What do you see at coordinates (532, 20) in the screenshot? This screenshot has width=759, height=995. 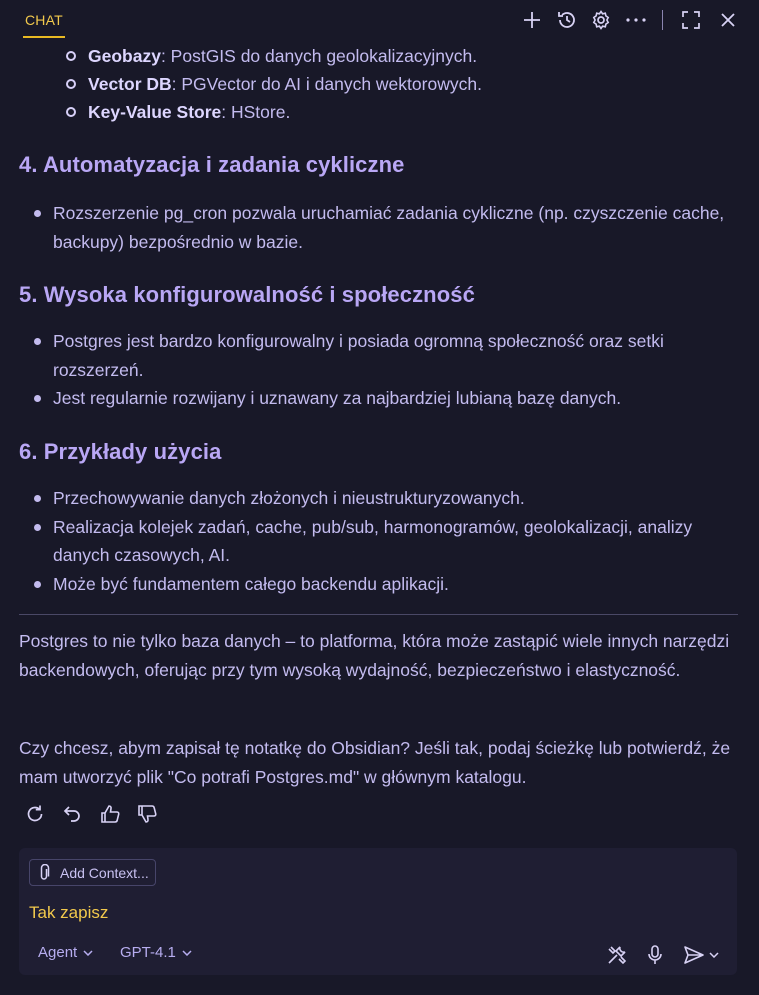 I see `plus-icon` at bounding box center [532, 20].